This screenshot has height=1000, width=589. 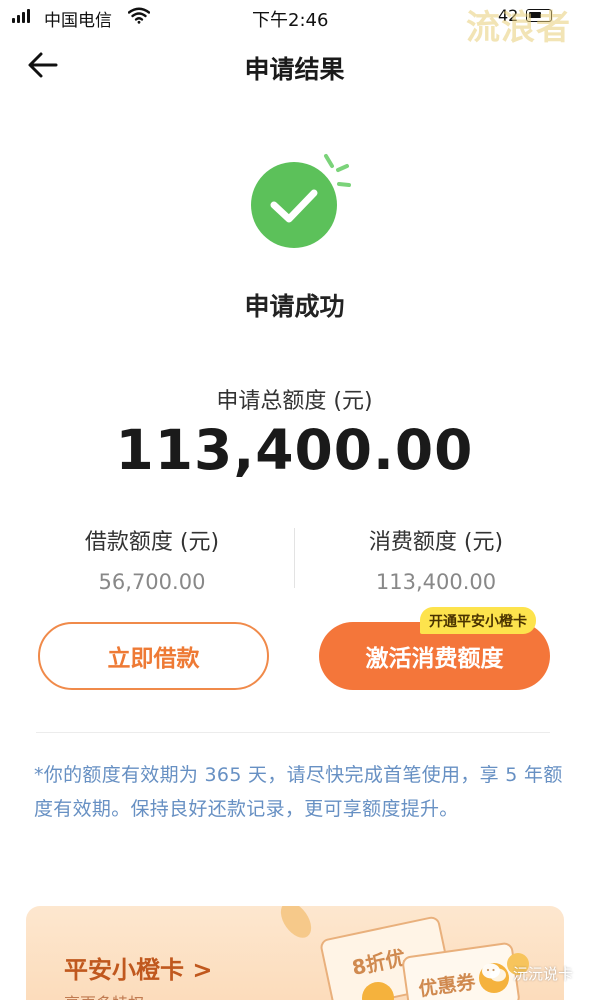 What do you see at coordinates (478, 620) in the screenshot?
I see `promo-tag: 开通平安小橙卡` at bounding box center [478, 620].